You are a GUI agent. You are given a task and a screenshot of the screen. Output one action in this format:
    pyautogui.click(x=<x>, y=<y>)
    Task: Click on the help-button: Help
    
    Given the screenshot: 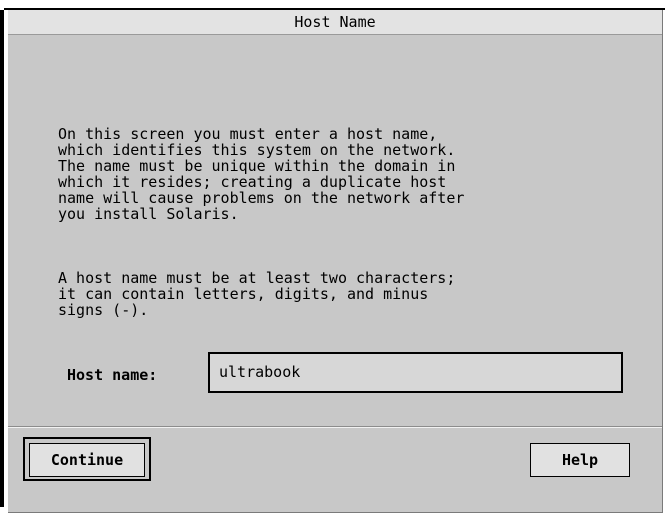 What is the action you would take?
    pyautogui.click(x=580, y=460)
    